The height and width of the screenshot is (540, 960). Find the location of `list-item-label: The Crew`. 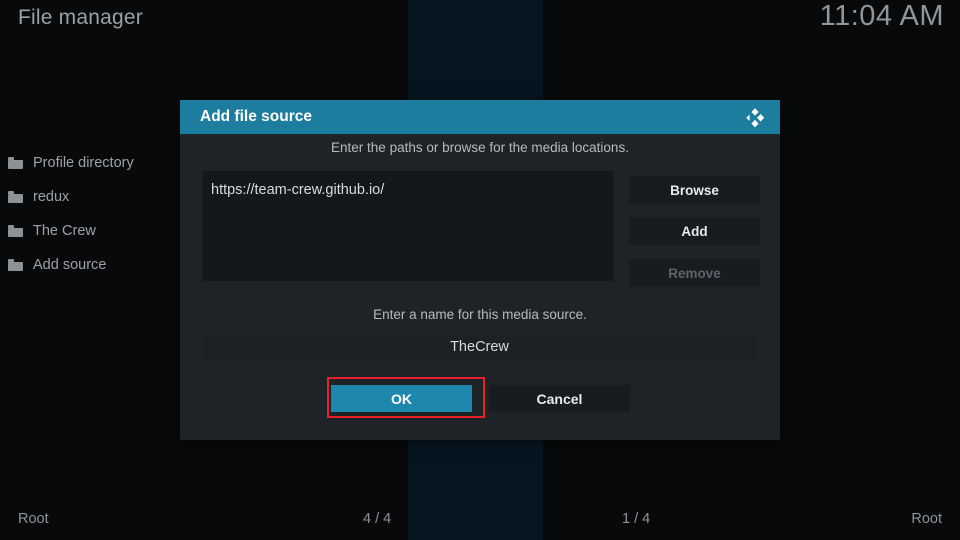

list-item-label: The Crew is located at coordinates (64, 231).